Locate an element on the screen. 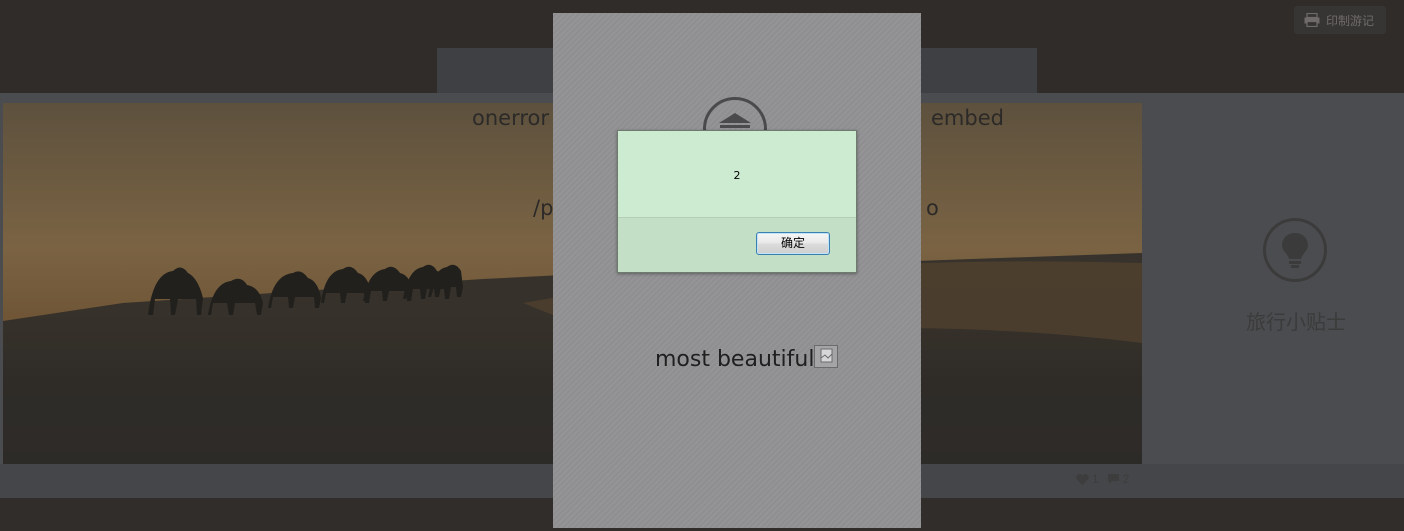  comment-icon is located at coordinates (1113, 479).